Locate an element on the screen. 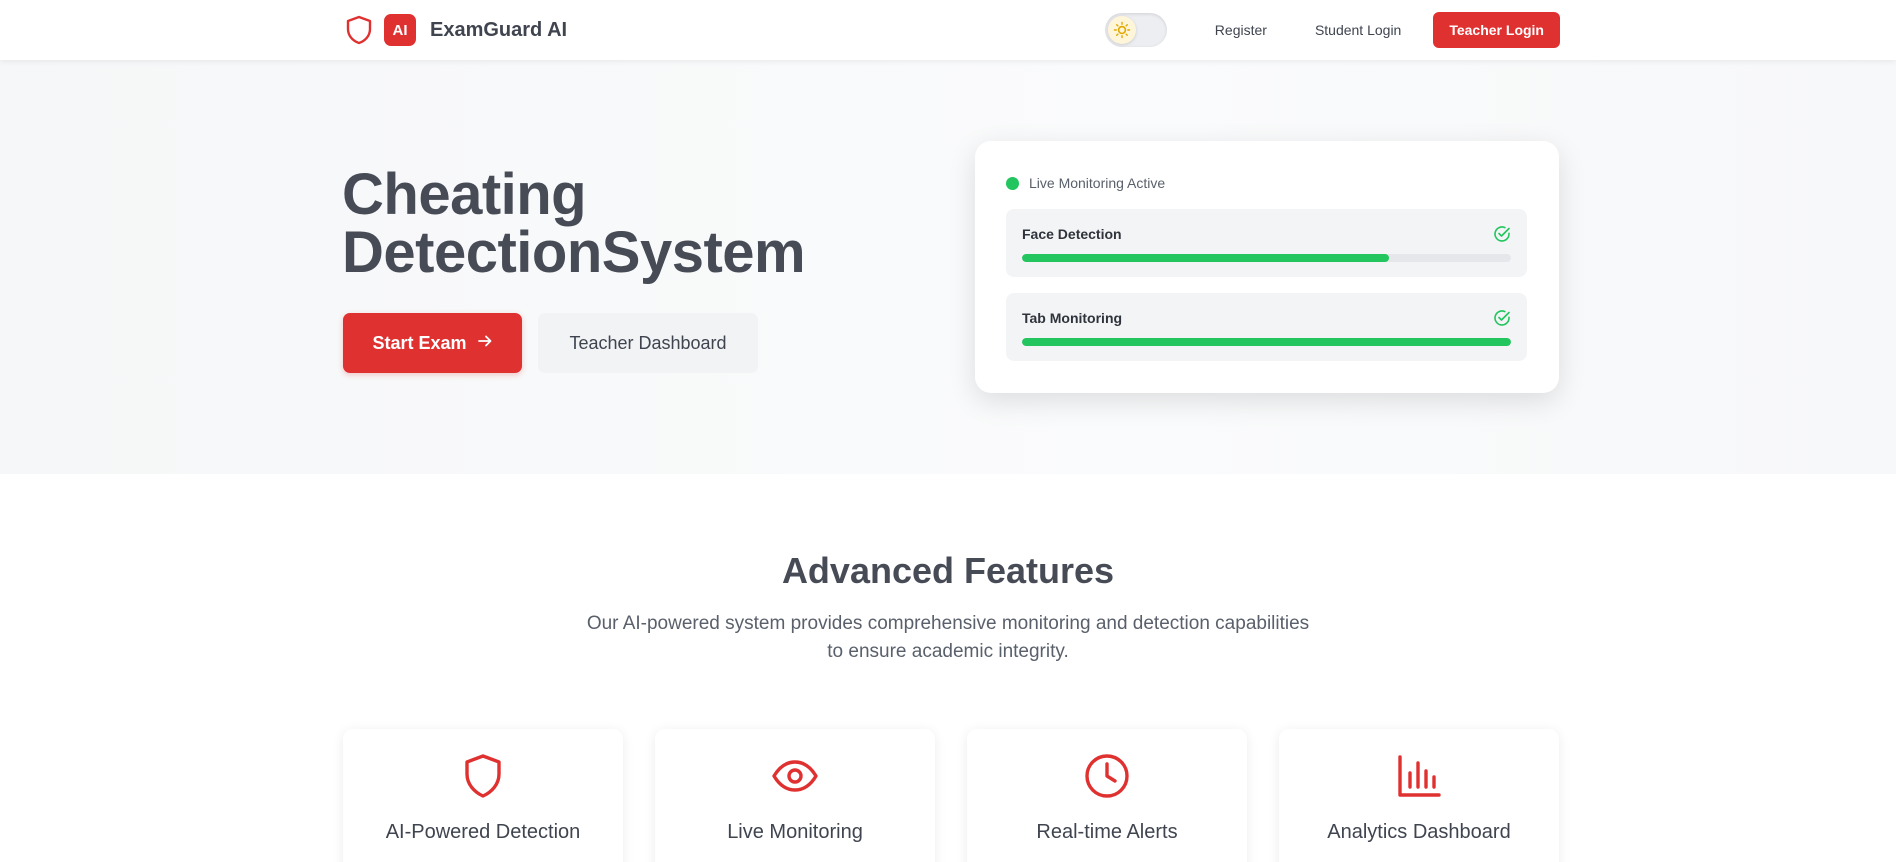 The width and height of the screenshot is (1896, 862). teacher-dashboard-button: Teacher Dashboard is located at coordinates (648, 343).